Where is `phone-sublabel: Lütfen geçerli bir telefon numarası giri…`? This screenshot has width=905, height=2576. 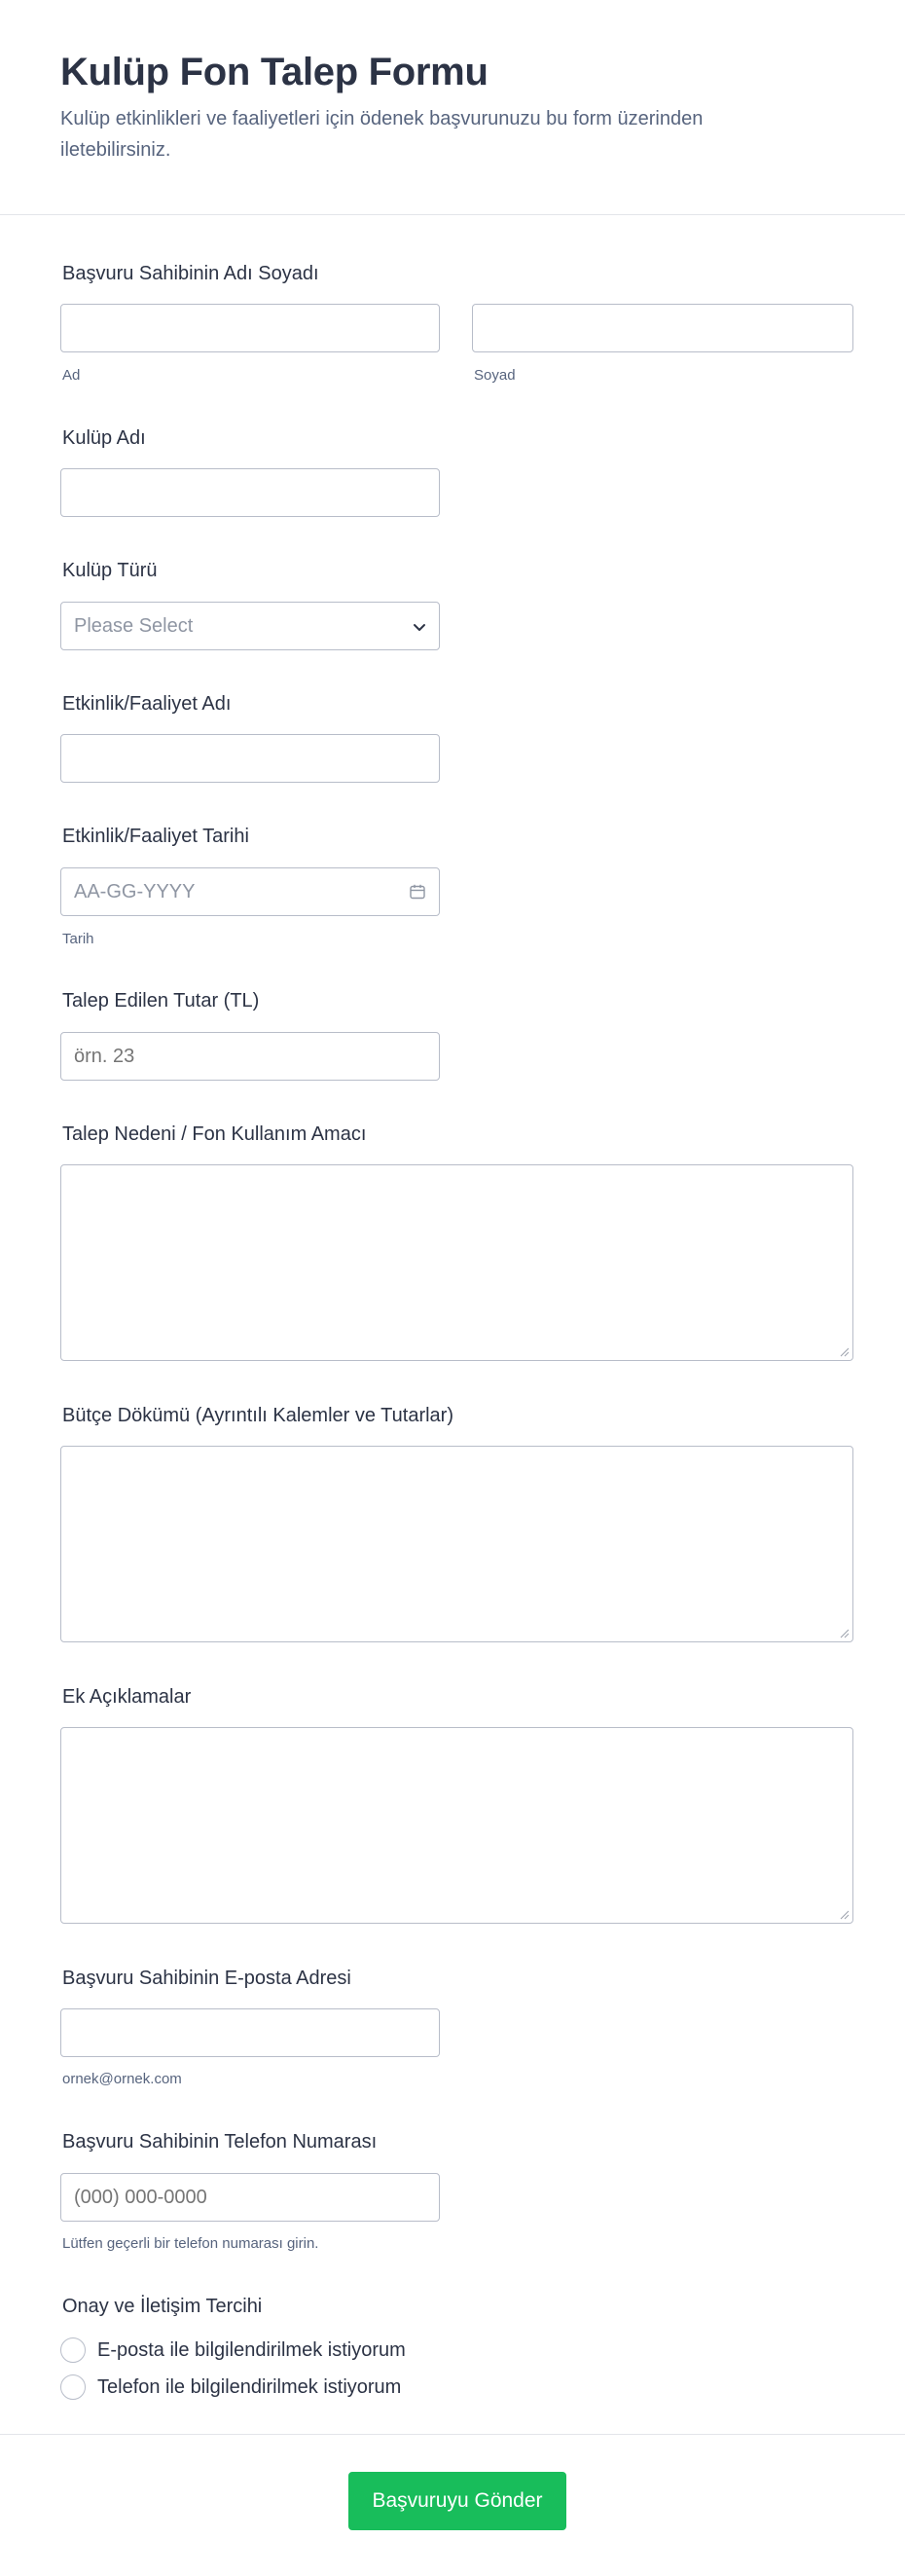
phone-sublabel: Lütfen geçerli bir telefon numarası giri… is located at coordinates (191, 2243).